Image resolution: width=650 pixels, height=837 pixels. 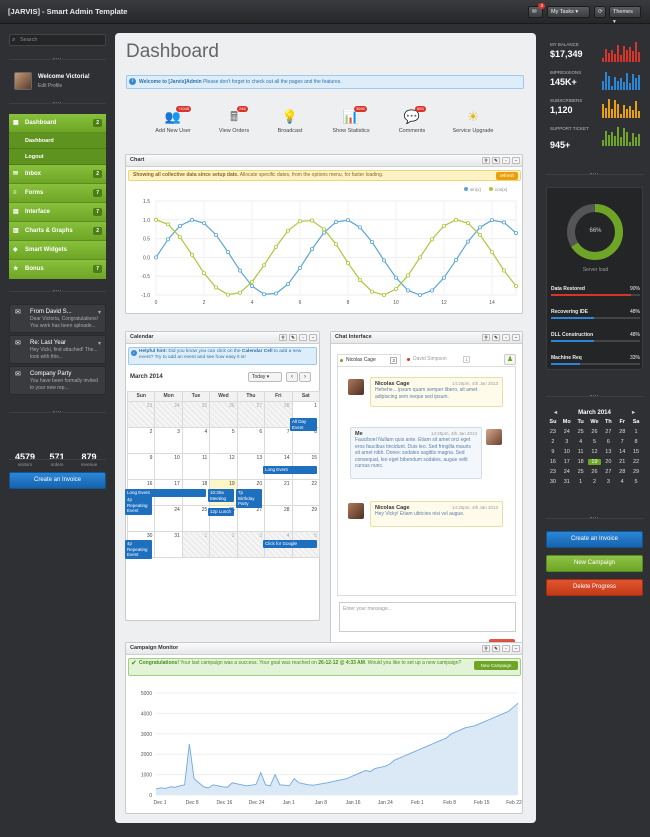 What do you see at coordinates (251, 544) in the screenshot?
I see `calendar-cell: 3` at bounding box center [251, 544].